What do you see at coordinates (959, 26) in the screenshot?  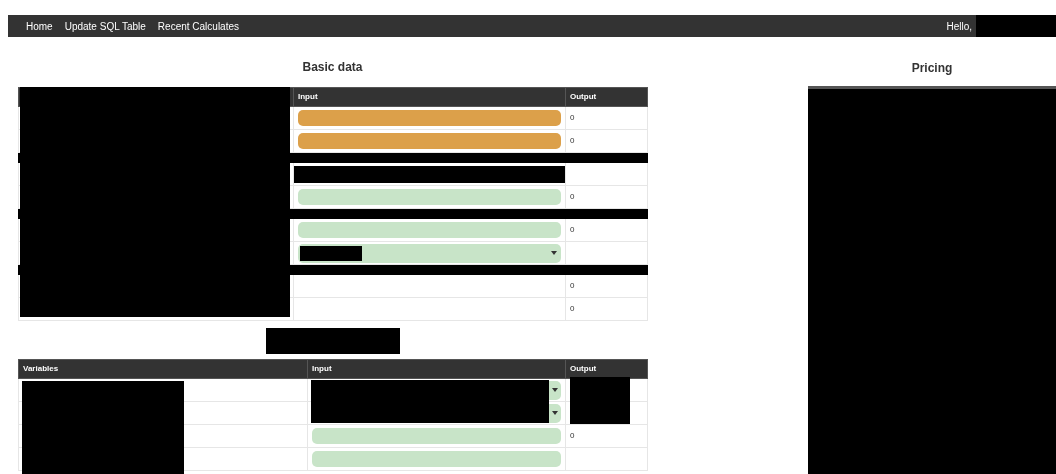 I see `greeting: Hello,` at bounding box center [959, 26].